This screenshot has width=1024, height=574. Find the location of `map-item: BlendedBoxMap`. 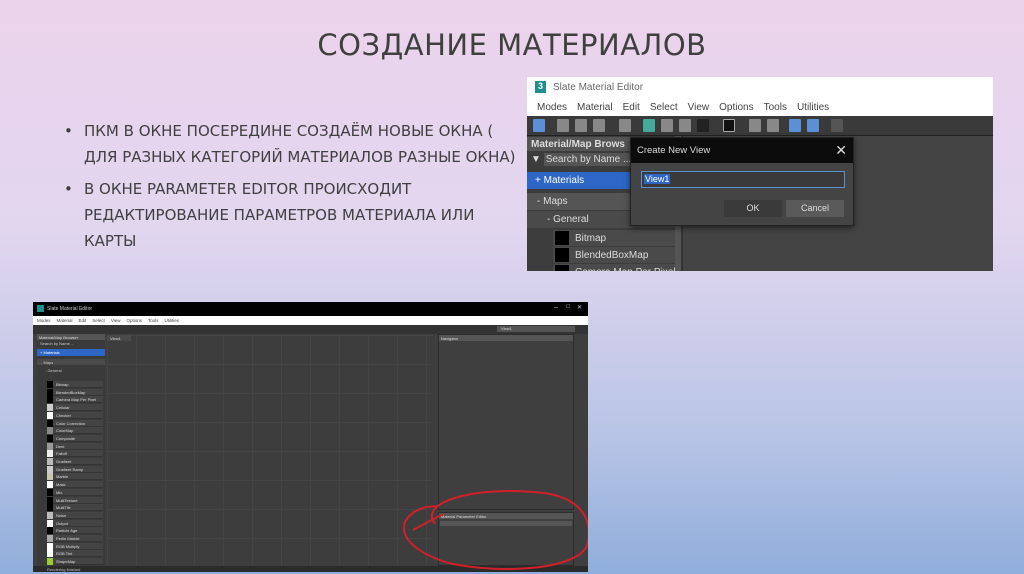

map-item: BlendedBoxMap is located at coordinates (615, 255).